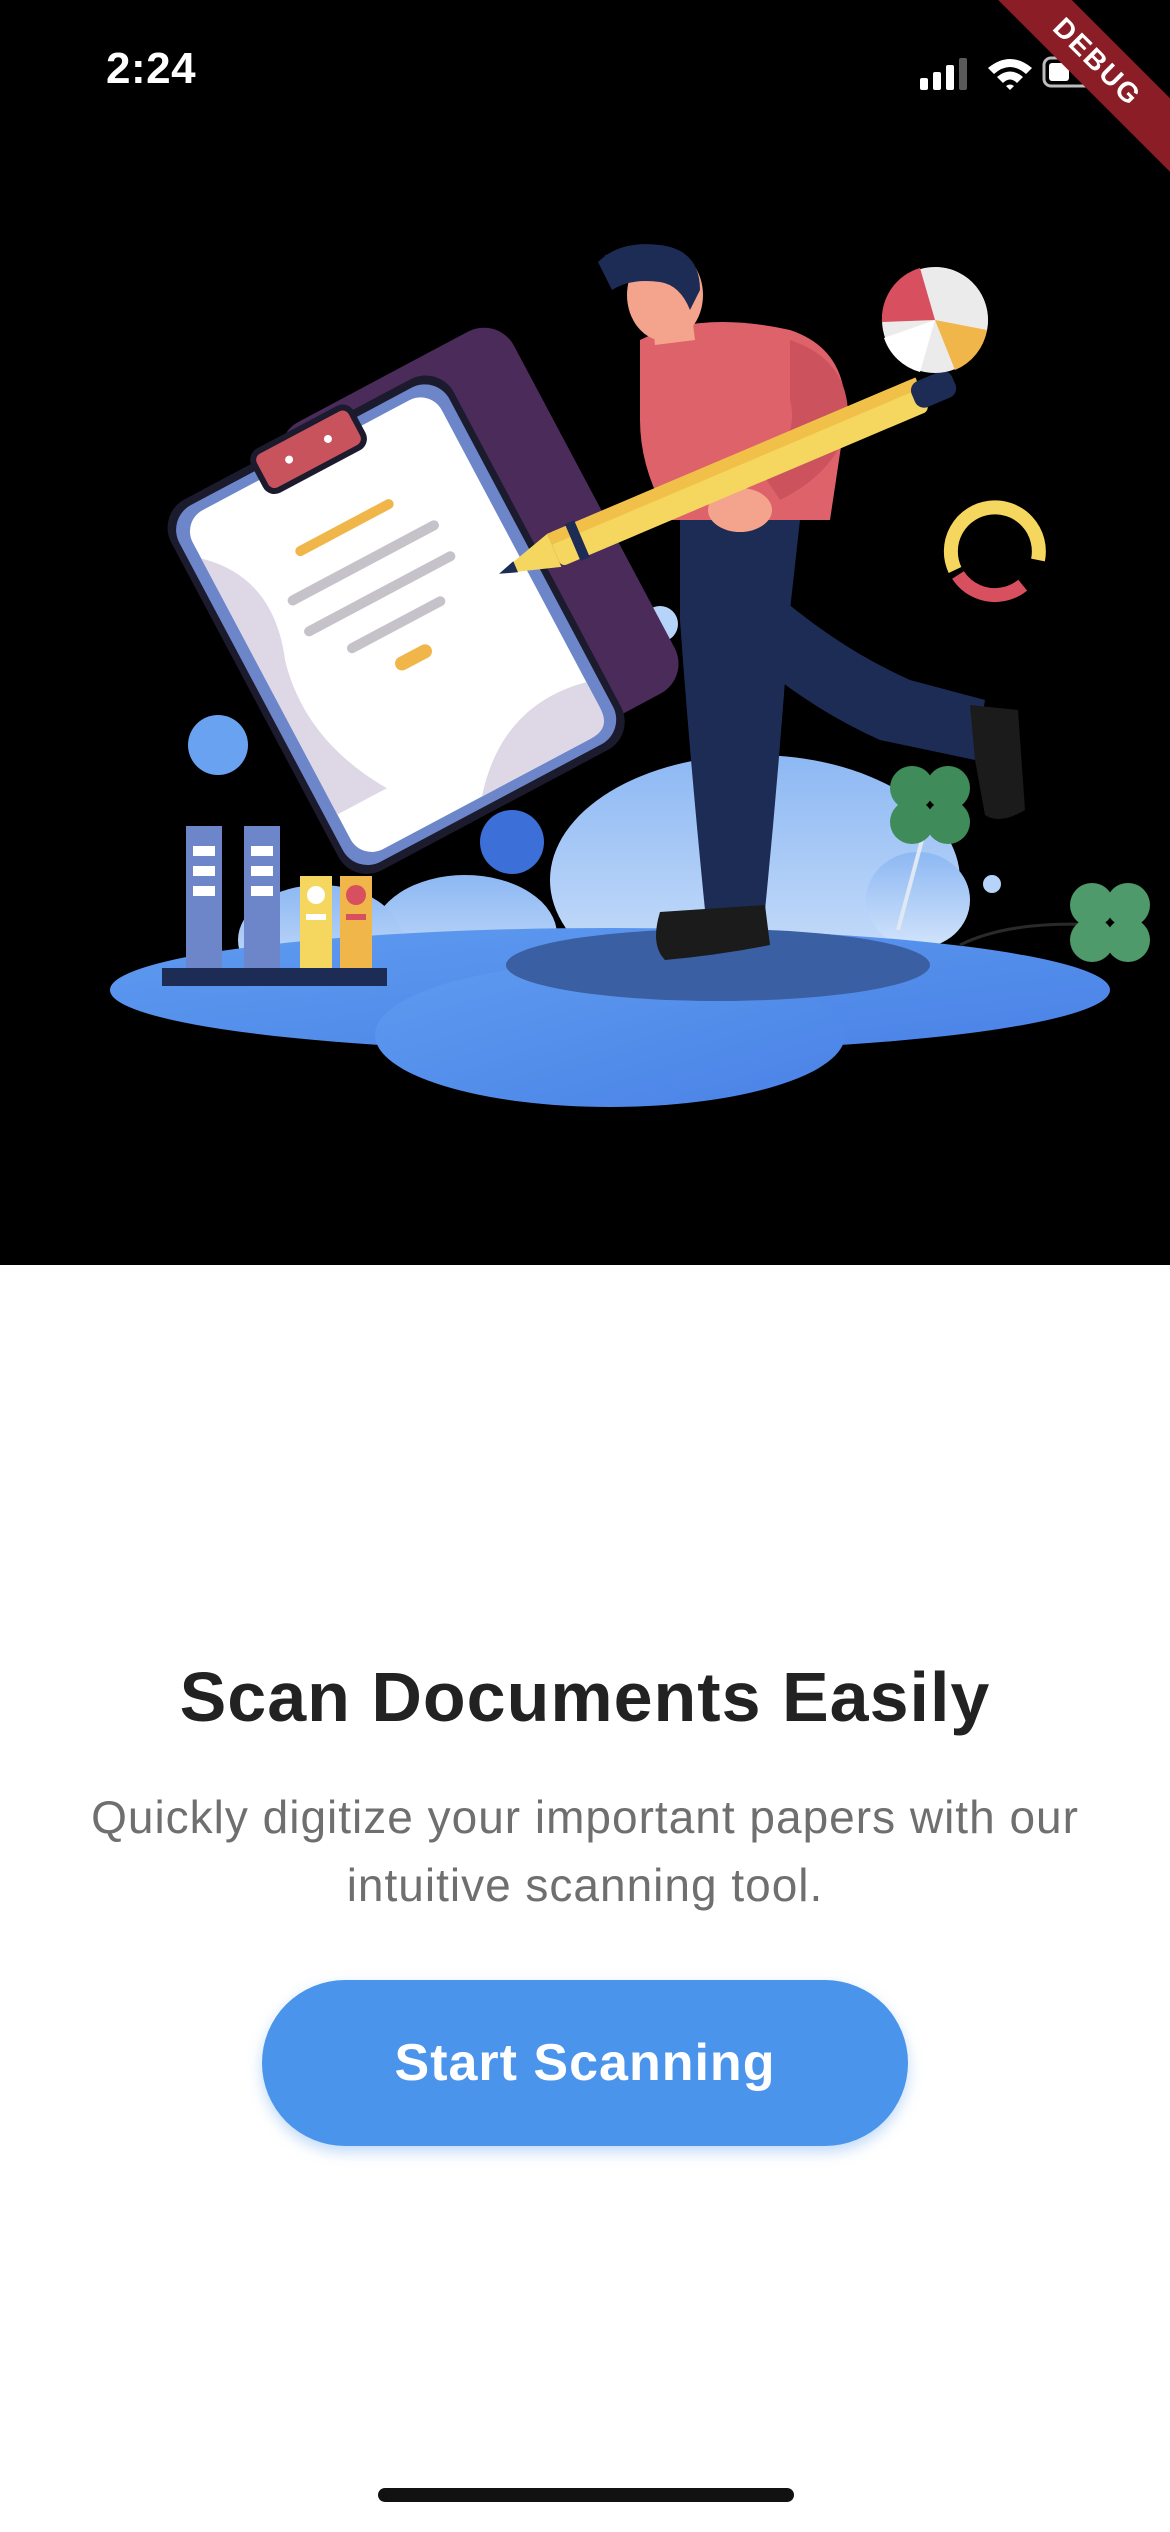  What do you see at coordinates (151, 68) in the screenshot?
I see `status-bar-time: 2:24` at bounding box center [151, 68].